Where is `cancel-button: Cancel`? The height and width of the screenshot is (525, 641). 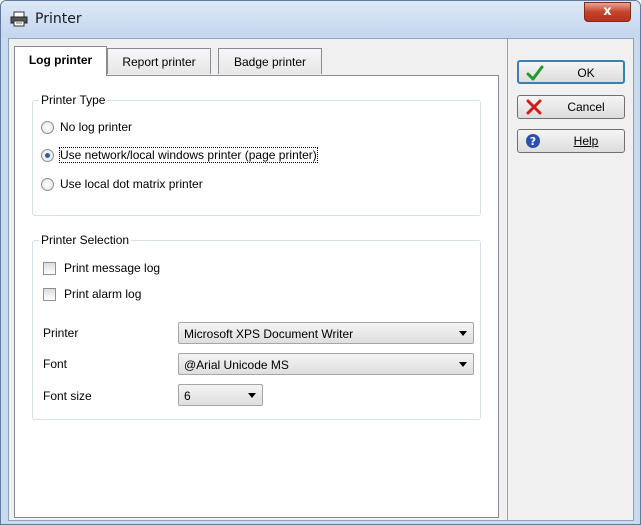 cancel-button: Cancel is located at coordinates (571, 107).